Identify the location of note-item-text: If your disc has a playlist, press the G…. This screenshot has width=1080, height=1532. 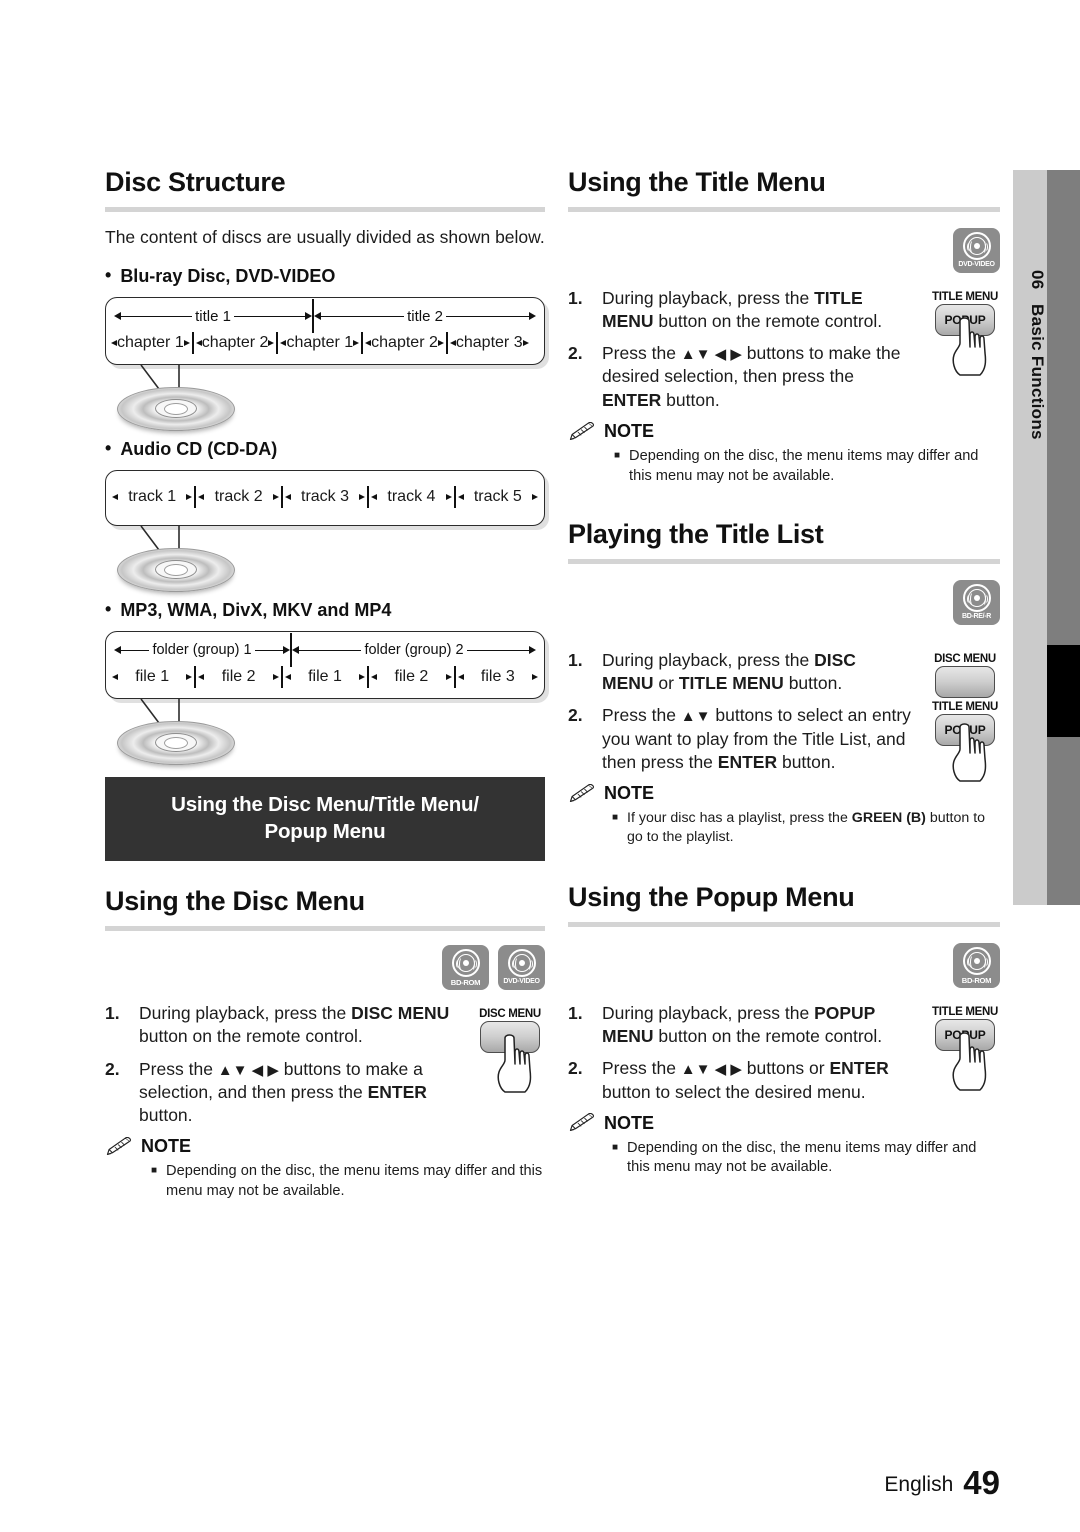
(806, 828).